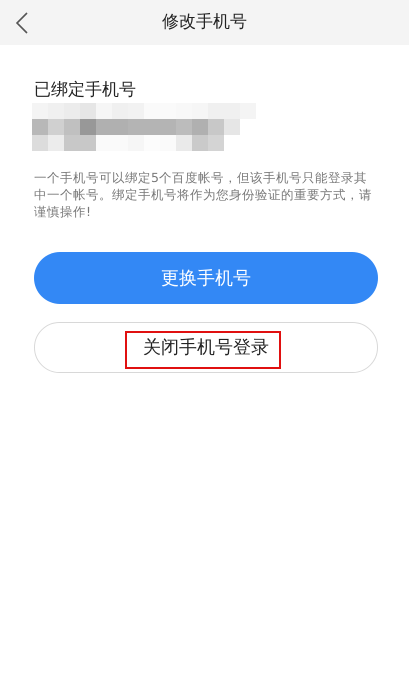 The height and width of the screenshot is (691, 409). What do you see at coordinates (203, 194) in the screenshot?
I see `notice-text: 一个手机号可以绑定5个百度帐号，但该手机号只能登录其中一个帐号。绑定手机号将作为您身份验证的重要方式，请谨慎操作!` at bounding box center [203, 194].